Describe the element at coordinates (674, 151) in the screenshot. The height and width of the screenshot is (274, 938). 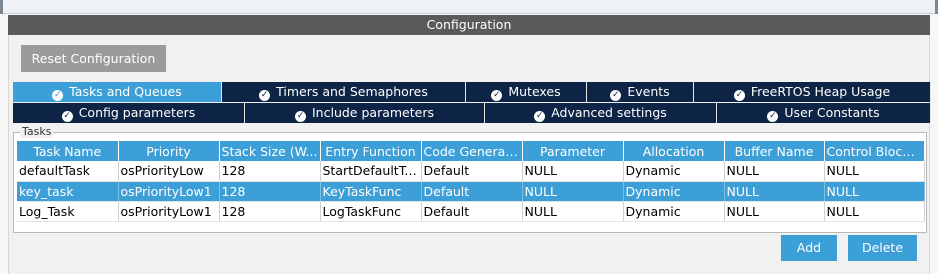
I see `column-header-allocation: Allocation` at that location.